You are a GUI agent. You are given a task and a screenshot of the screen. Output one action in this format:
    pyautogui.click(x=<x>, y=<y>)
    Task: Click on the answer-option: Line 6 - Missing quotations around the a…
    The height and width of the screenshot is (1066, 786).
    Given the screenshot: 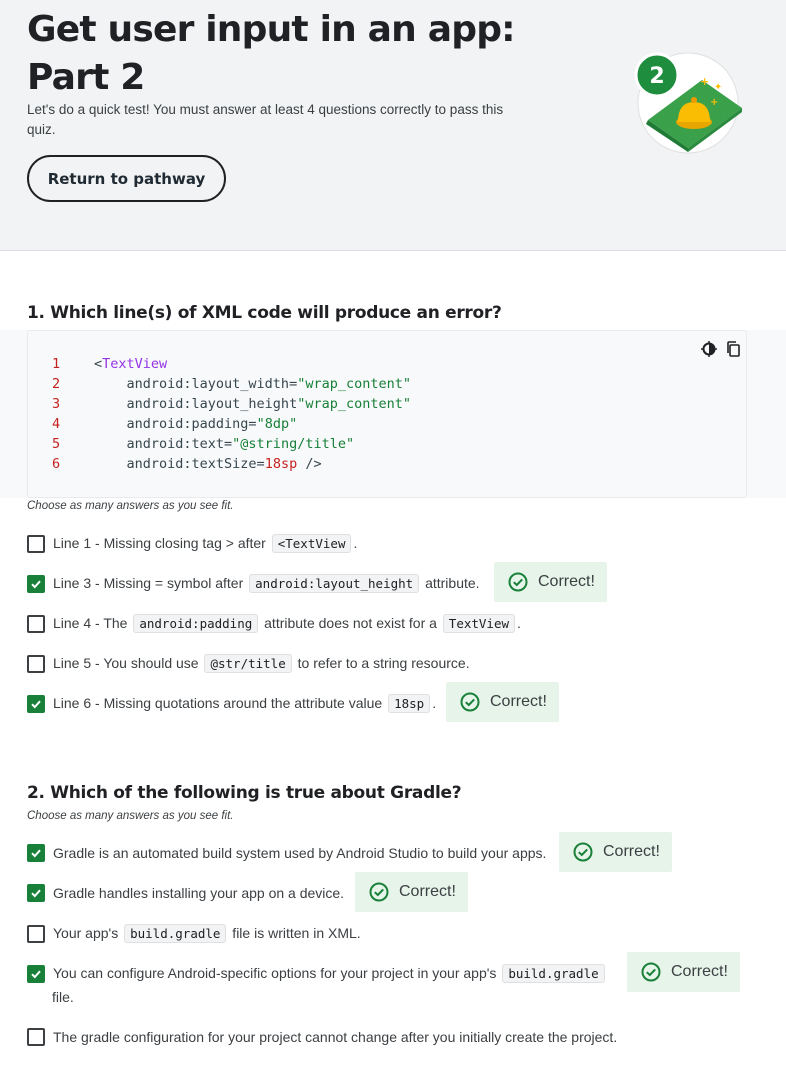 What is the action you would take?
    pyautogui.click(x=231, y=703)
    